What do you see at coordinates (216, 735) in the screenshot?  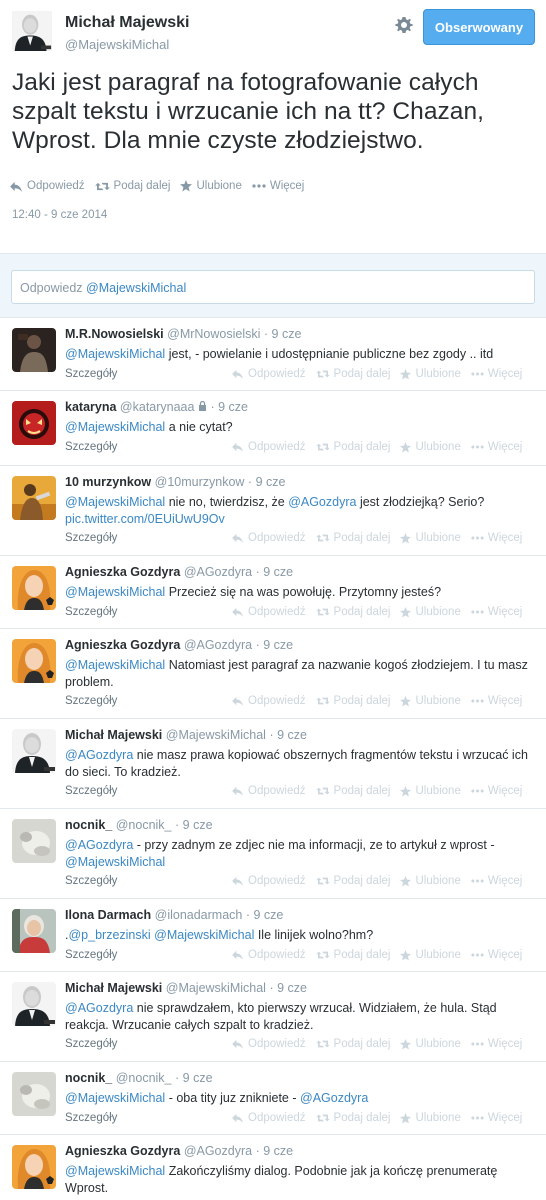 I see `reply-author-handle: @MajewskiMichal` at bounding box center [216, 735].